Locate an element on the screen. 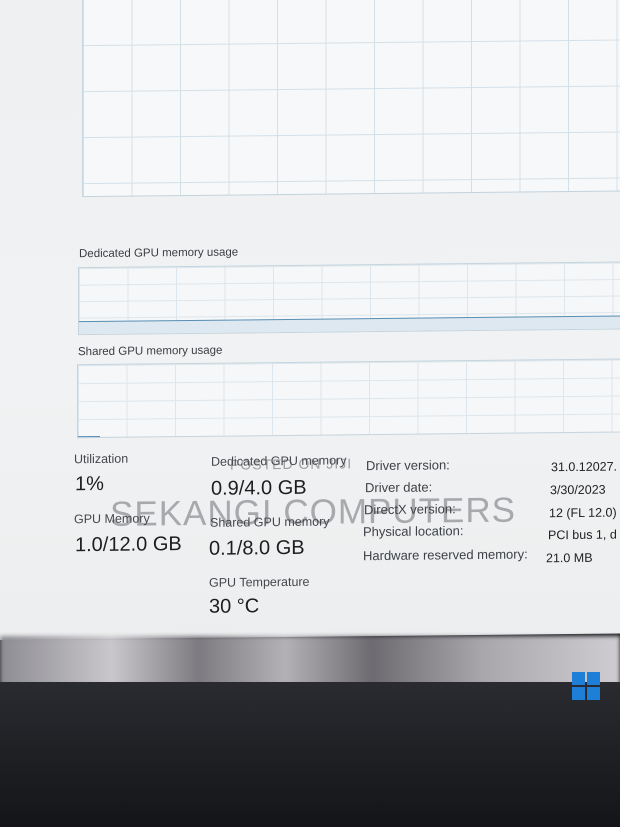  gpu-temperature-value: 30 °C is located at coordinates (234, 606).